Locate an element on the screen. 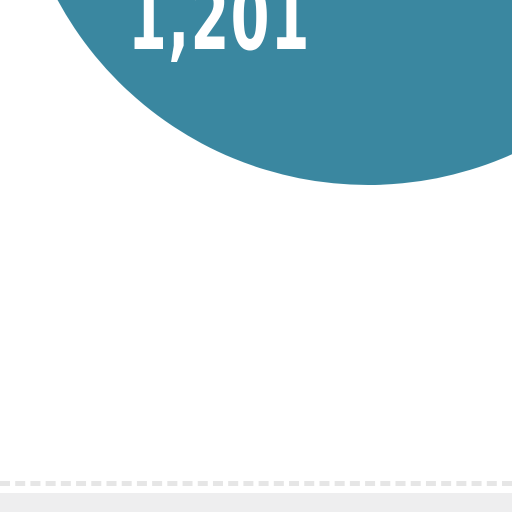 The image size is (512, 512). stat-value: 1,201 is located at coordinates (219, 35).